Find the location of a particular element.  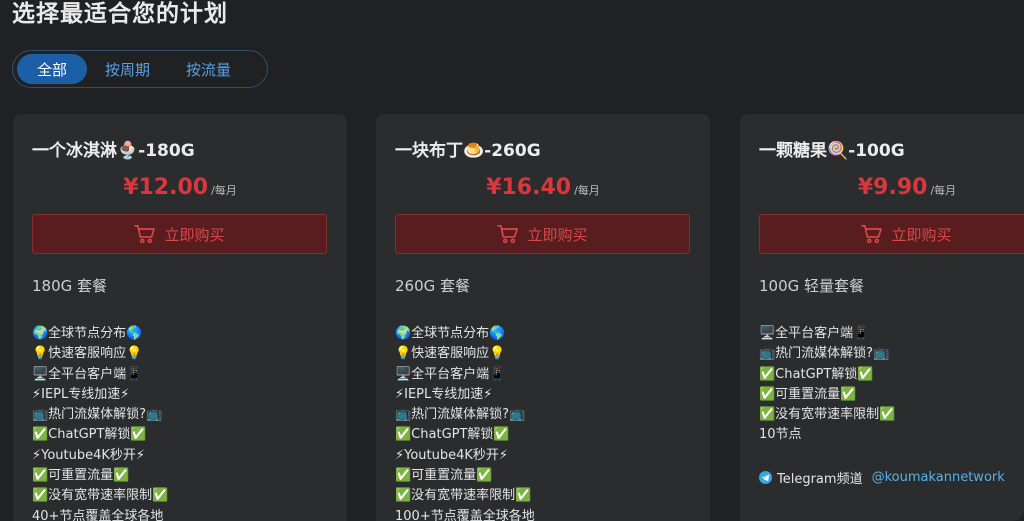

page-title: 选择最适合您的计划 is located at coordinates (120, 14).